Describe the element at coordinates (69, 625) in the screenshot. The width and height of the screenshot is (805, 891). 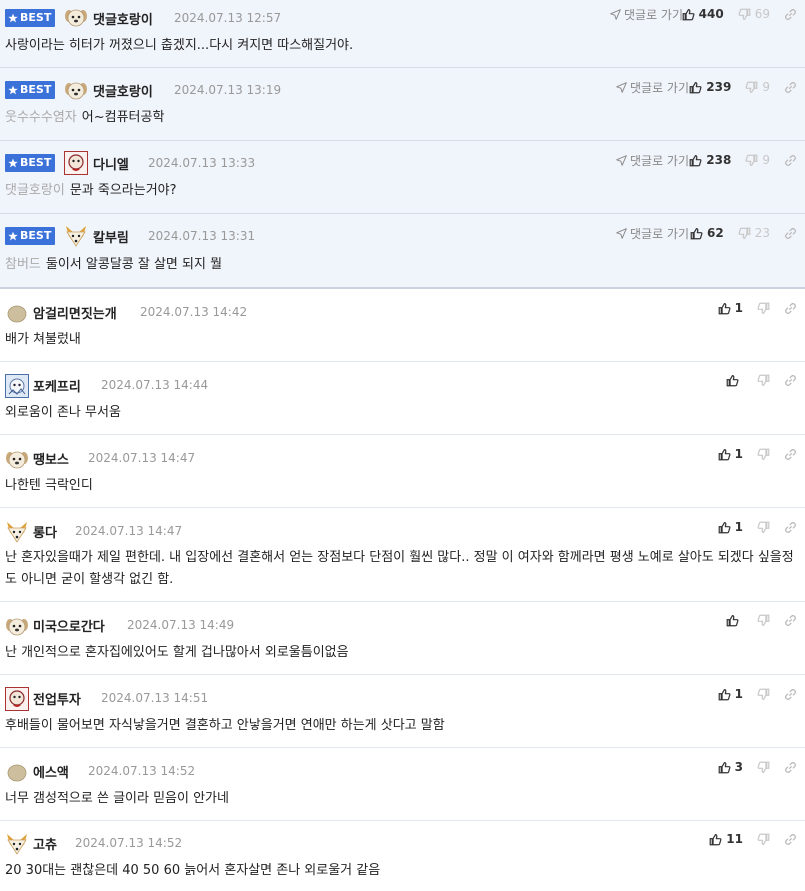
I see `comment-author: 미국으로간다` at that location.